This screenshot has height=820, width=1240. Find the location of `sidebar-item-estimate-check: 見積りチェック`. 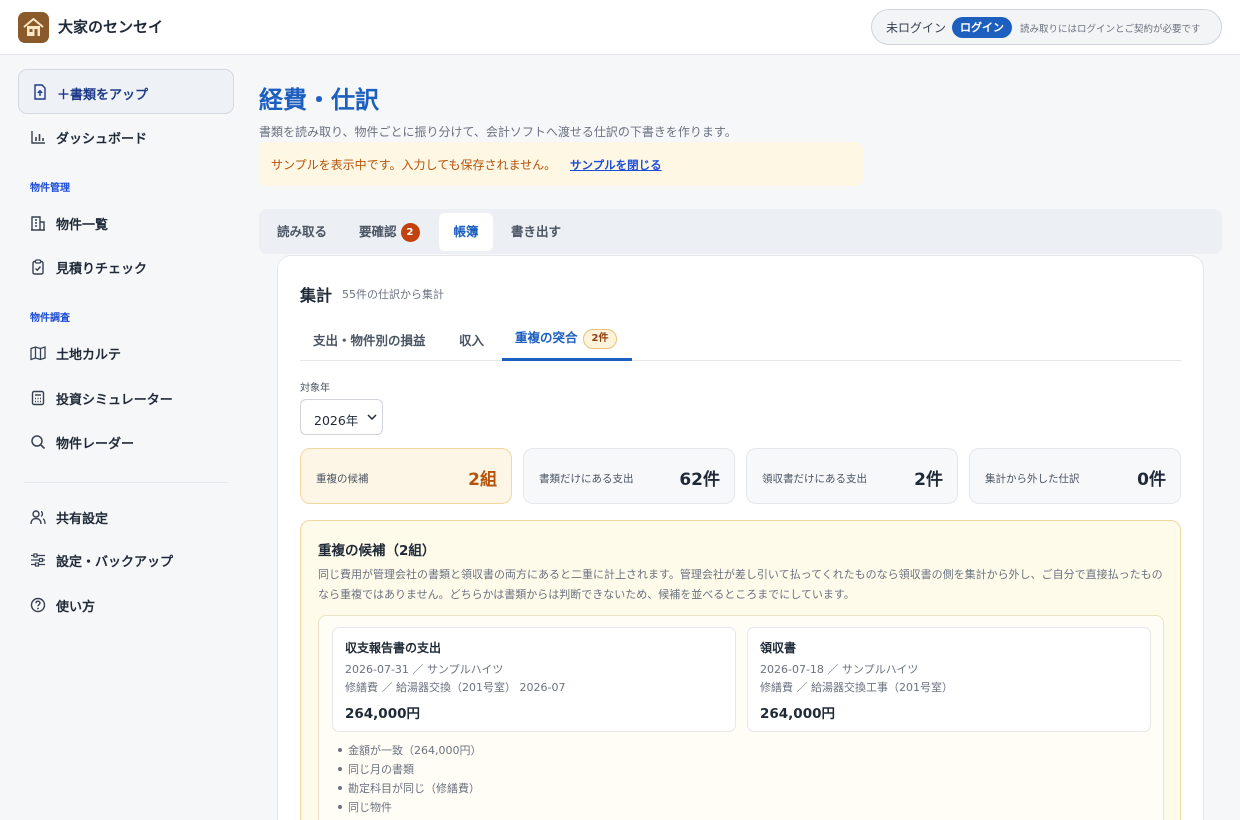

sidebar-item-estimate-check: 見積りチェック is located at coordinates (126, 267).